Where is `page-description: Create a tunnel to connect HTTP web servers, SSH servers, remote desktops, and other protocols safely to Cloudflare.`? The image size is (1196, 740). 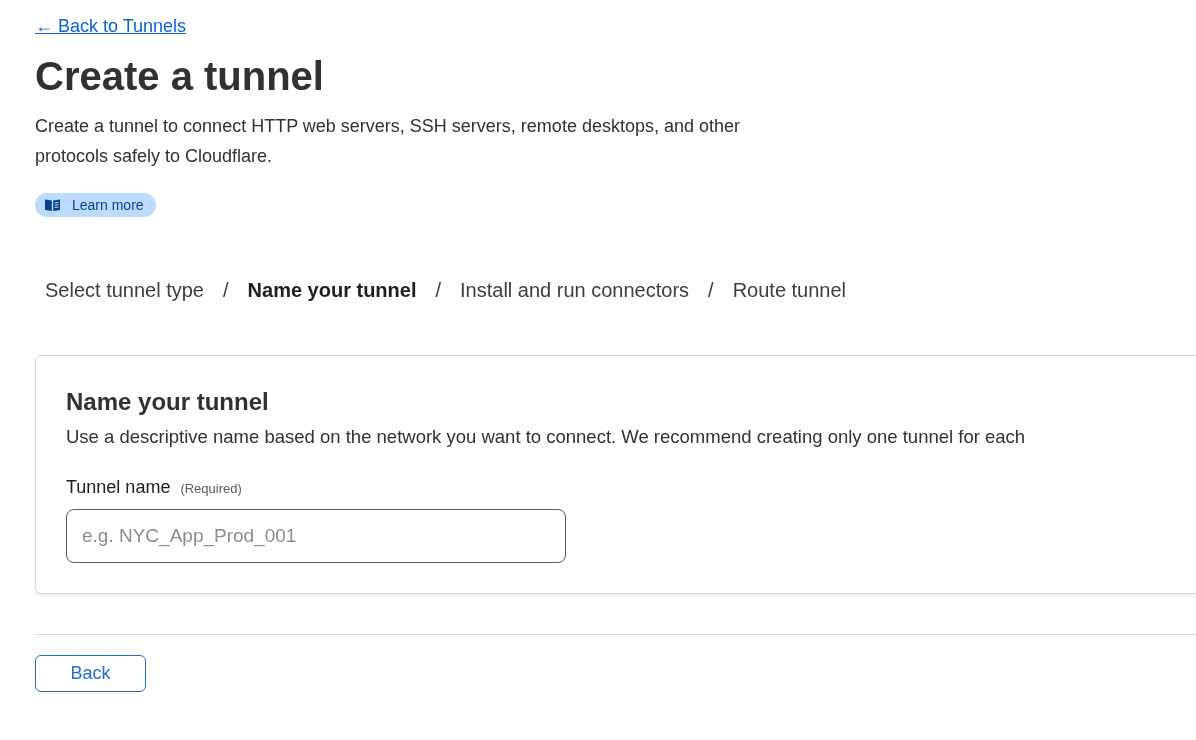
page-description: Create a tunnel to connect HTTP web servers, SSH servers, remote desktops, and other protocols safely to Cloudflare. is located at coordinates (388, 141).